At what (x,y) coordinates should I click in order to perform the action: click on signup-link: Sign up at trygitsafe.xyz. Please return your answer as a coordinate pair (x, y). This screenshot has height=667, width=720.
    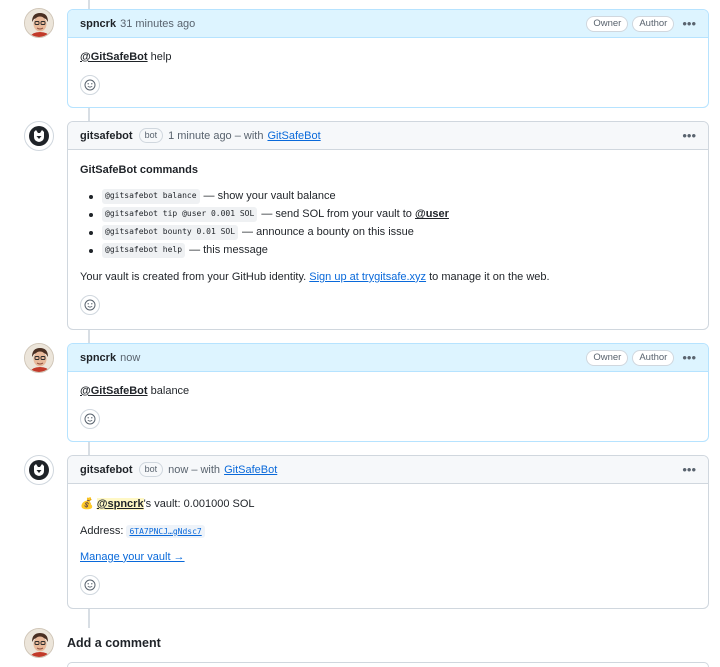
    Looking at the image, I should click on (367, 277).